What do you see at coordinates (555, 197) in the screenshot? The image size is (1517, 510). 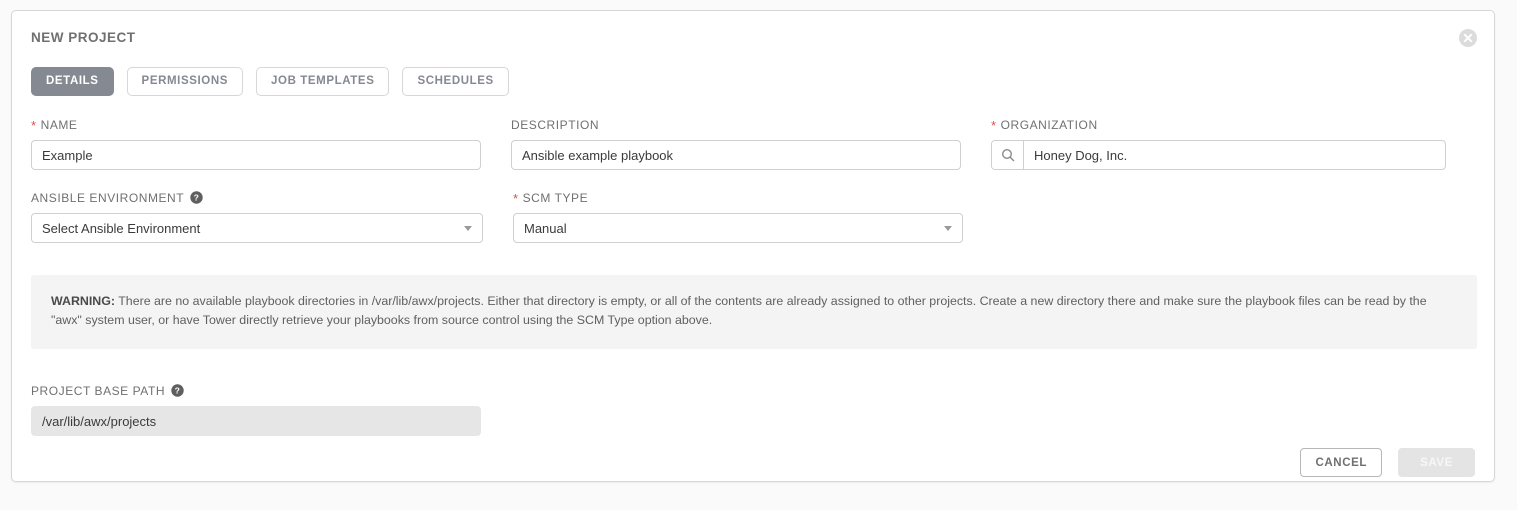 I see `scm-type-label-text: SCM TYPE` at bounding box center [555, 197].